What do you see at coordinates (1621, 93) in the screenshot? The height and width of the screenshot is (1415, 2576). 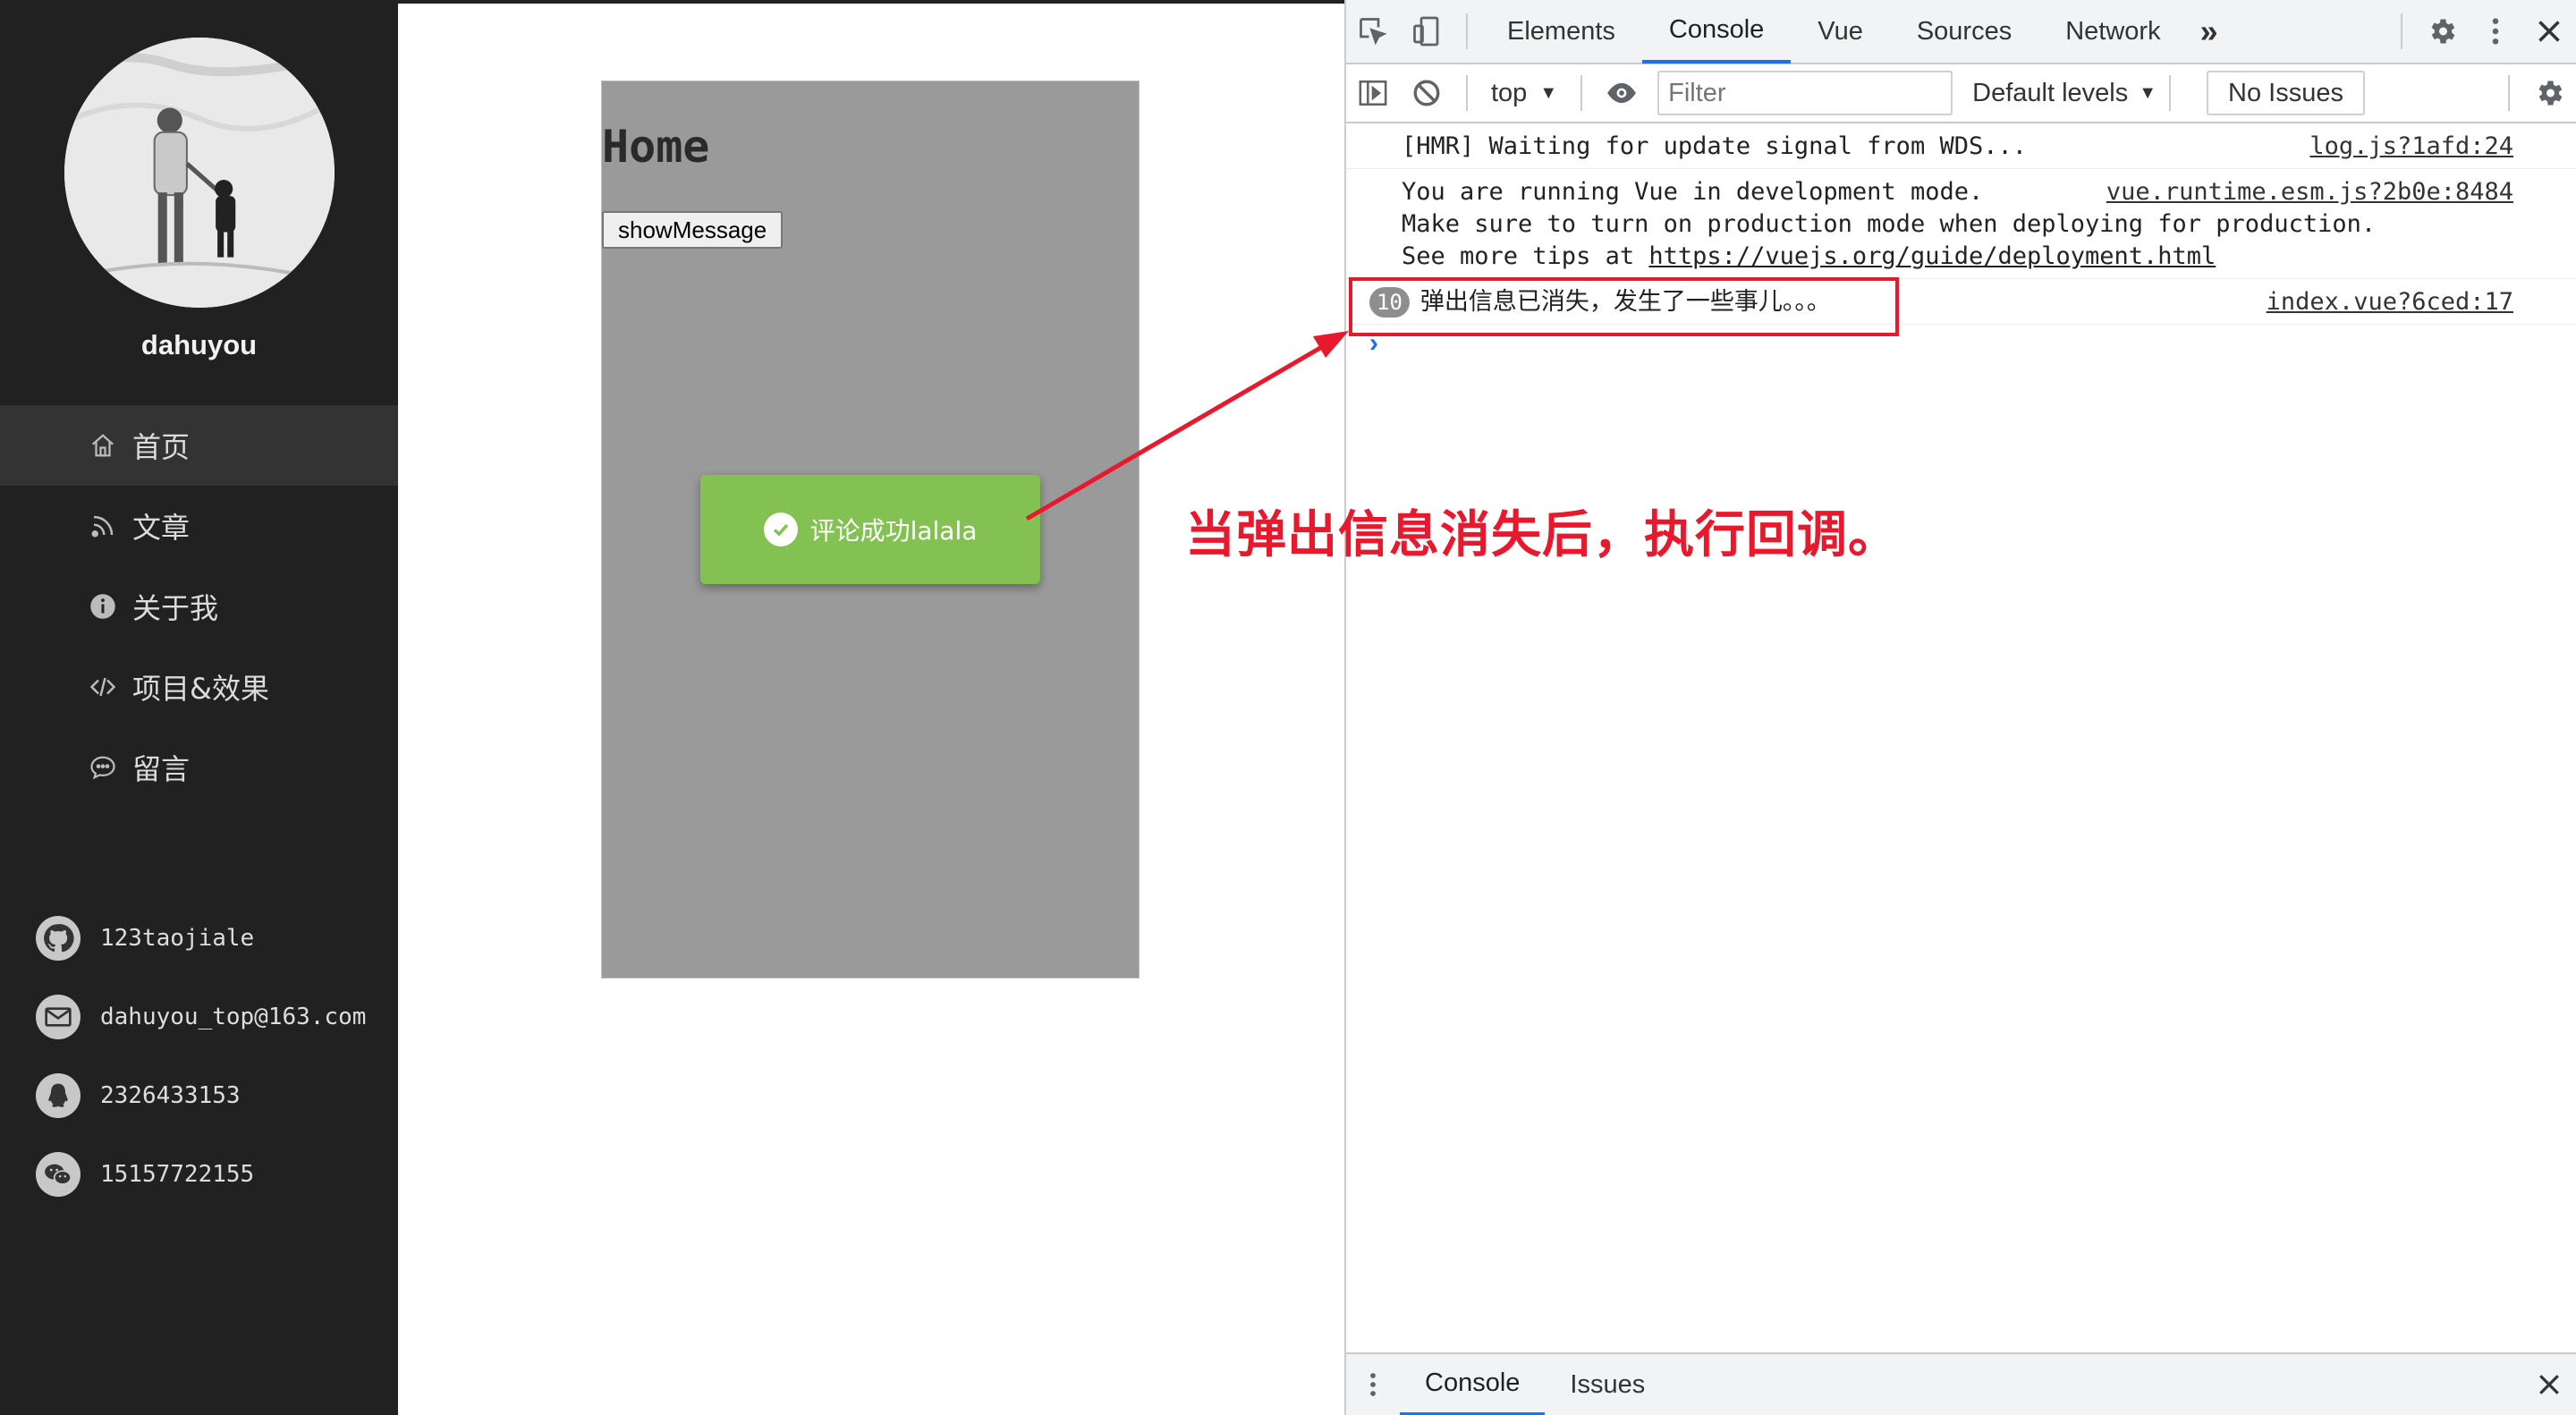 I see `live-expression-eye-icon` at bounding box center [1621, 93].